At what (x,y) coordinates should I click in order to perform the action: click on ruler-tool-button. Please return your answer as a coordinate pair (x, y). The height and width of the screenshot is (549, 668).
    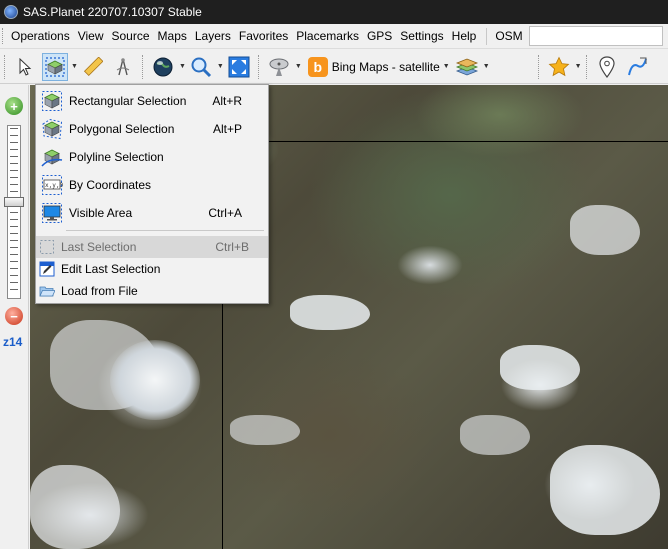
    Looking at the image, I should click on (93, 67).